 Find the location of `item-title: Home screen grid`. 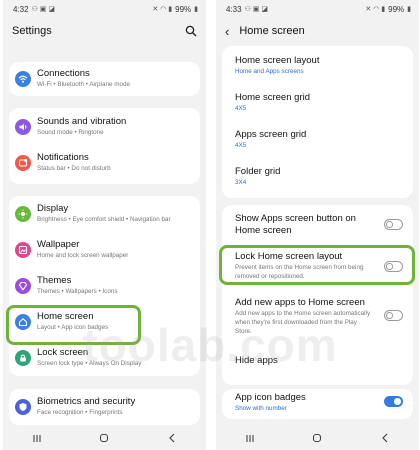

item-title: Home screen grid is located at coordinates (272, 97).